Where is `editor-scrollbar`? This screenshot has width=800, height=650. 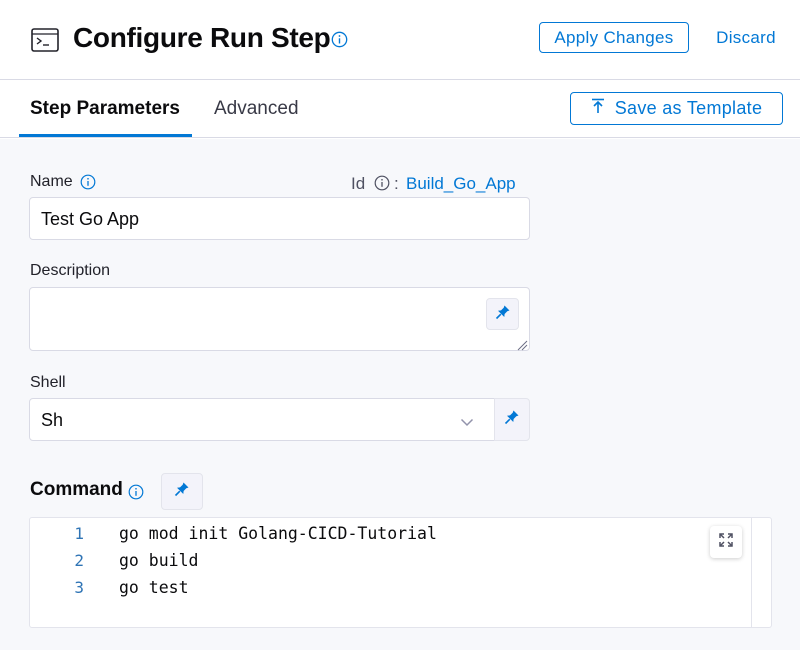 editor-scrollbar is located at coordinates (751, 572).